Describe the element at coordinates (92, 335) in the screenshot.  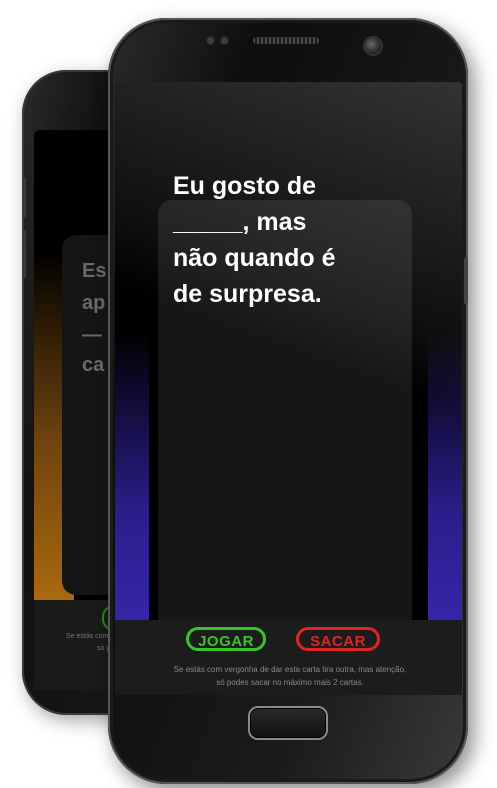
I see `background-card-text-3: —` at that location.